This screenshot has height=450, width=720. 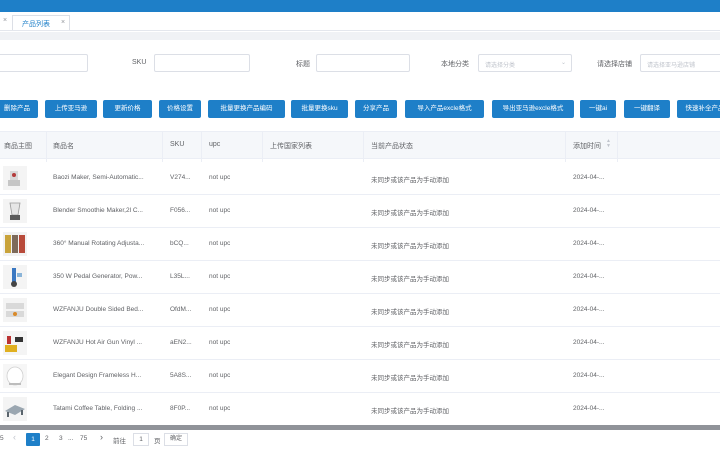 What do you see at coordinates (14, 437) in the screenshot?
I see `prev-page-icon: ‹` at bounding box center [14, 437].